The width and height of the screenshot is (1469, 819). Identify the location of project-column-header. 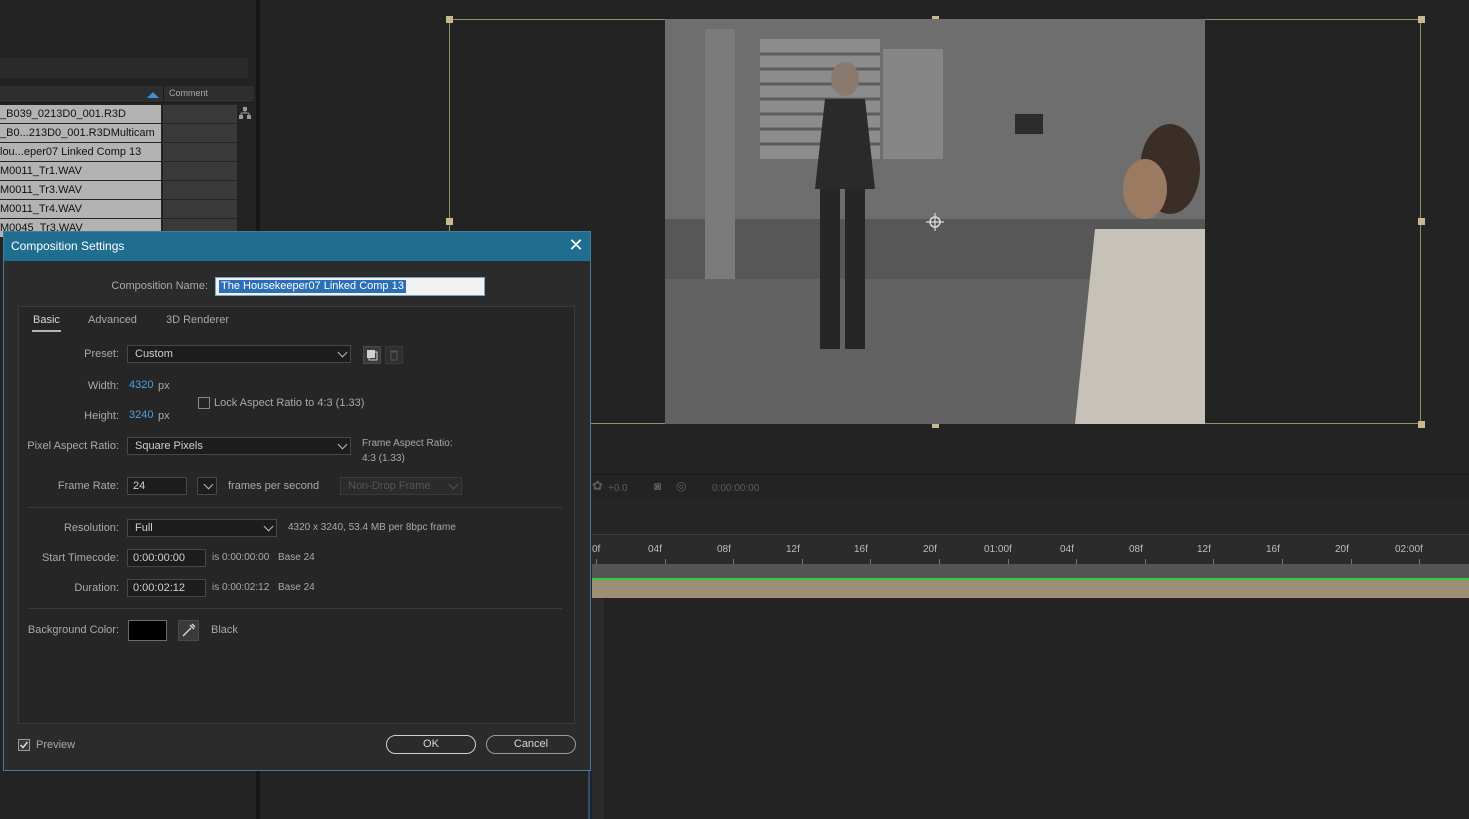
(127, 94).